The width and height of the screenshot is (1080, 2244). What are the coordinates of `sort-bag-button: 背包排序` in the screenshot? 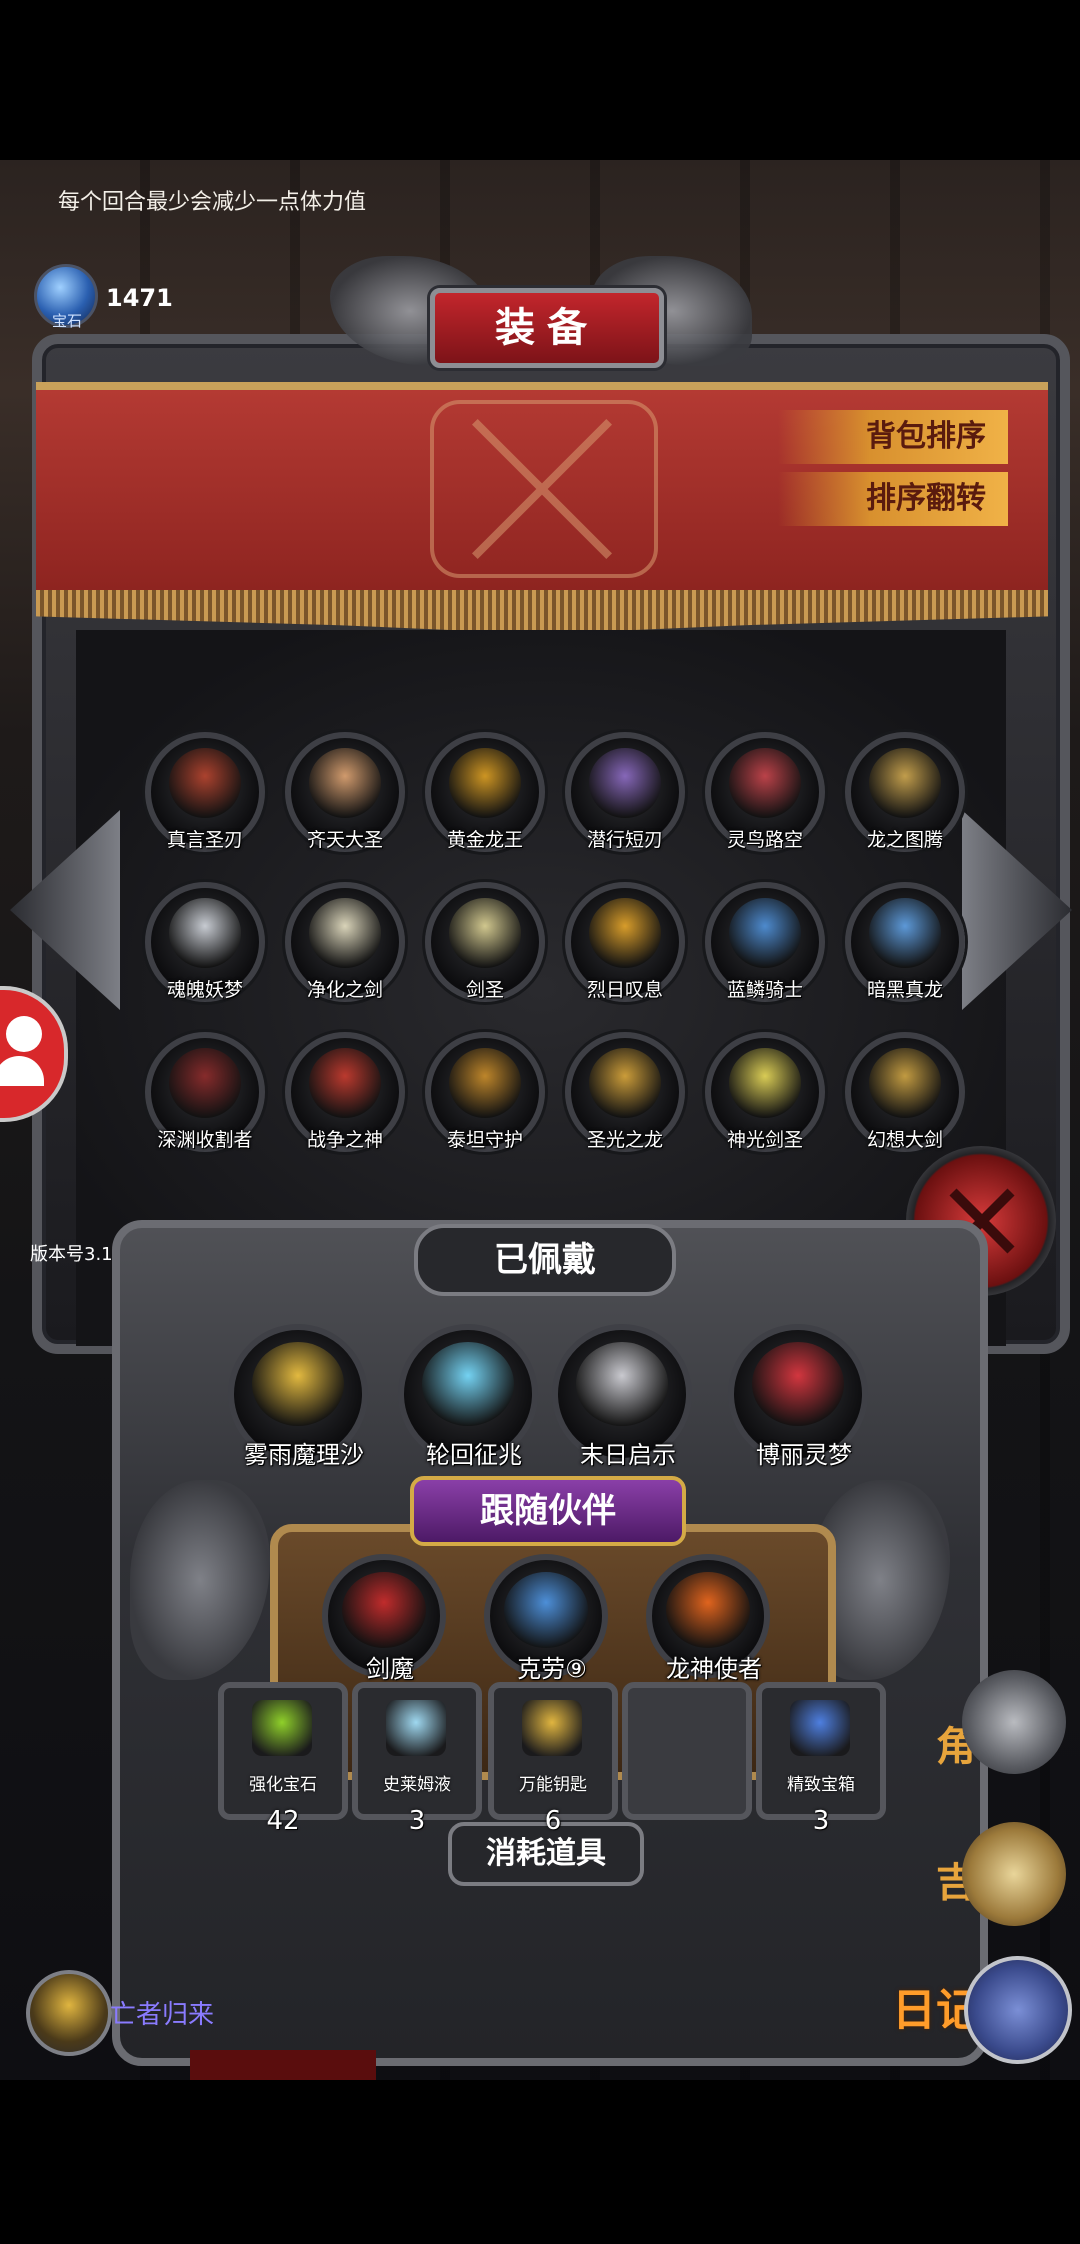 It's located at (893, 437).